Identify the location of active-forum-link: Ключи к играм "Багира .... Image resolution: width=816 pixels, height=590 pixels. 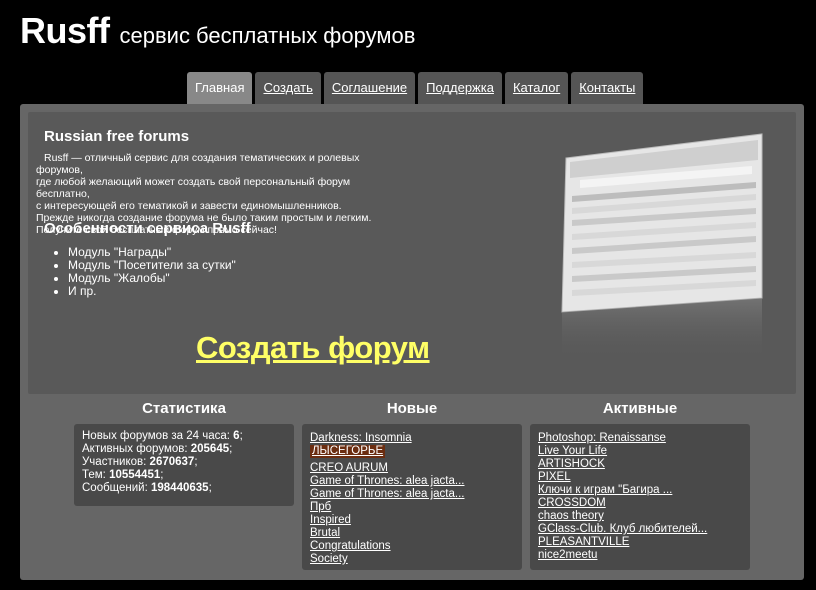
(640, 490).